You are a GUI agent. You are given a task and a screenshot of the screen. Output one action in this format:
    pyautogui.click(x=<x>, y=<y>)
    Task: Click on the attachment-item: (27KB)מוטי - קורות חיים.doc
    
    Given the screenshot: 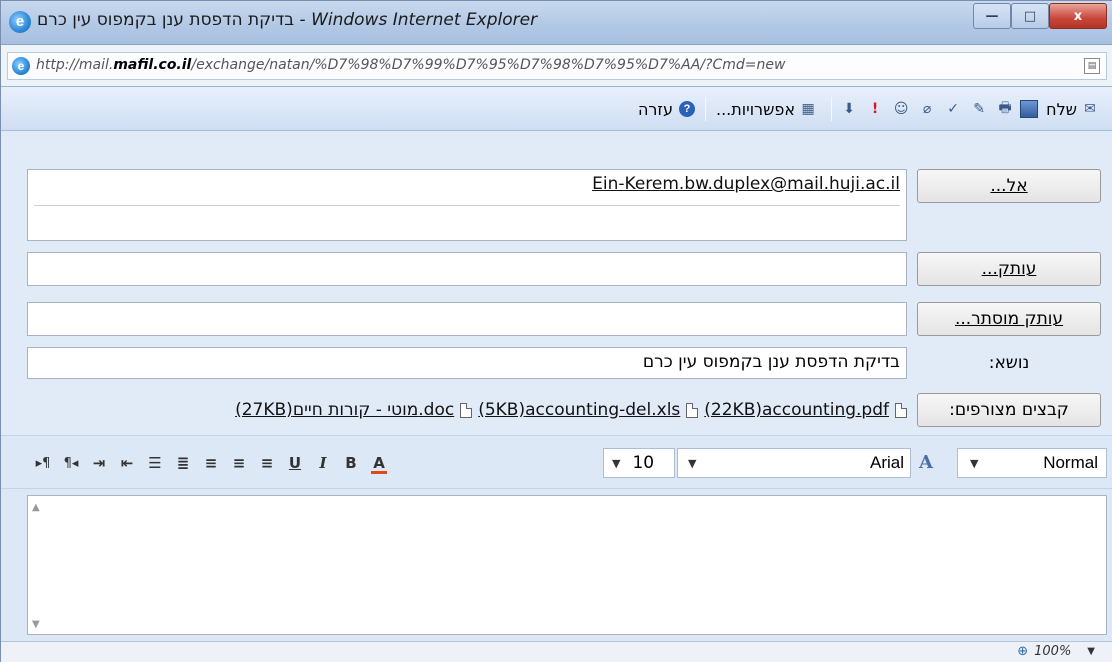 What is the action you would take?
    pyautogui.click(x=354, y=410)
    